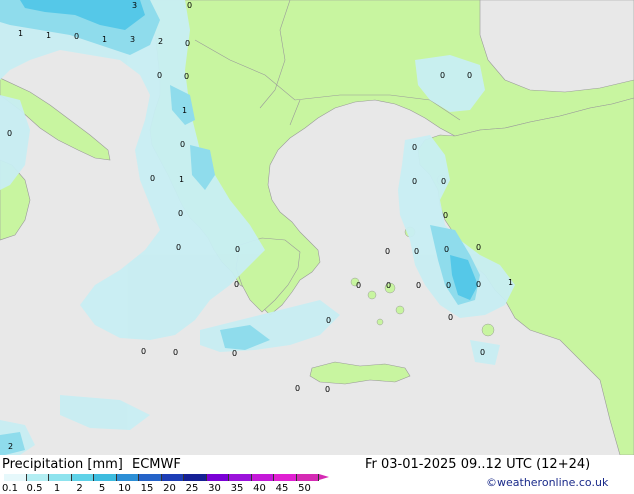 This screenshot has height=494, width=634. Describe the element at coordinates (57, 488) in the screenshot. I see `scale-tick-label: 1` at that location.